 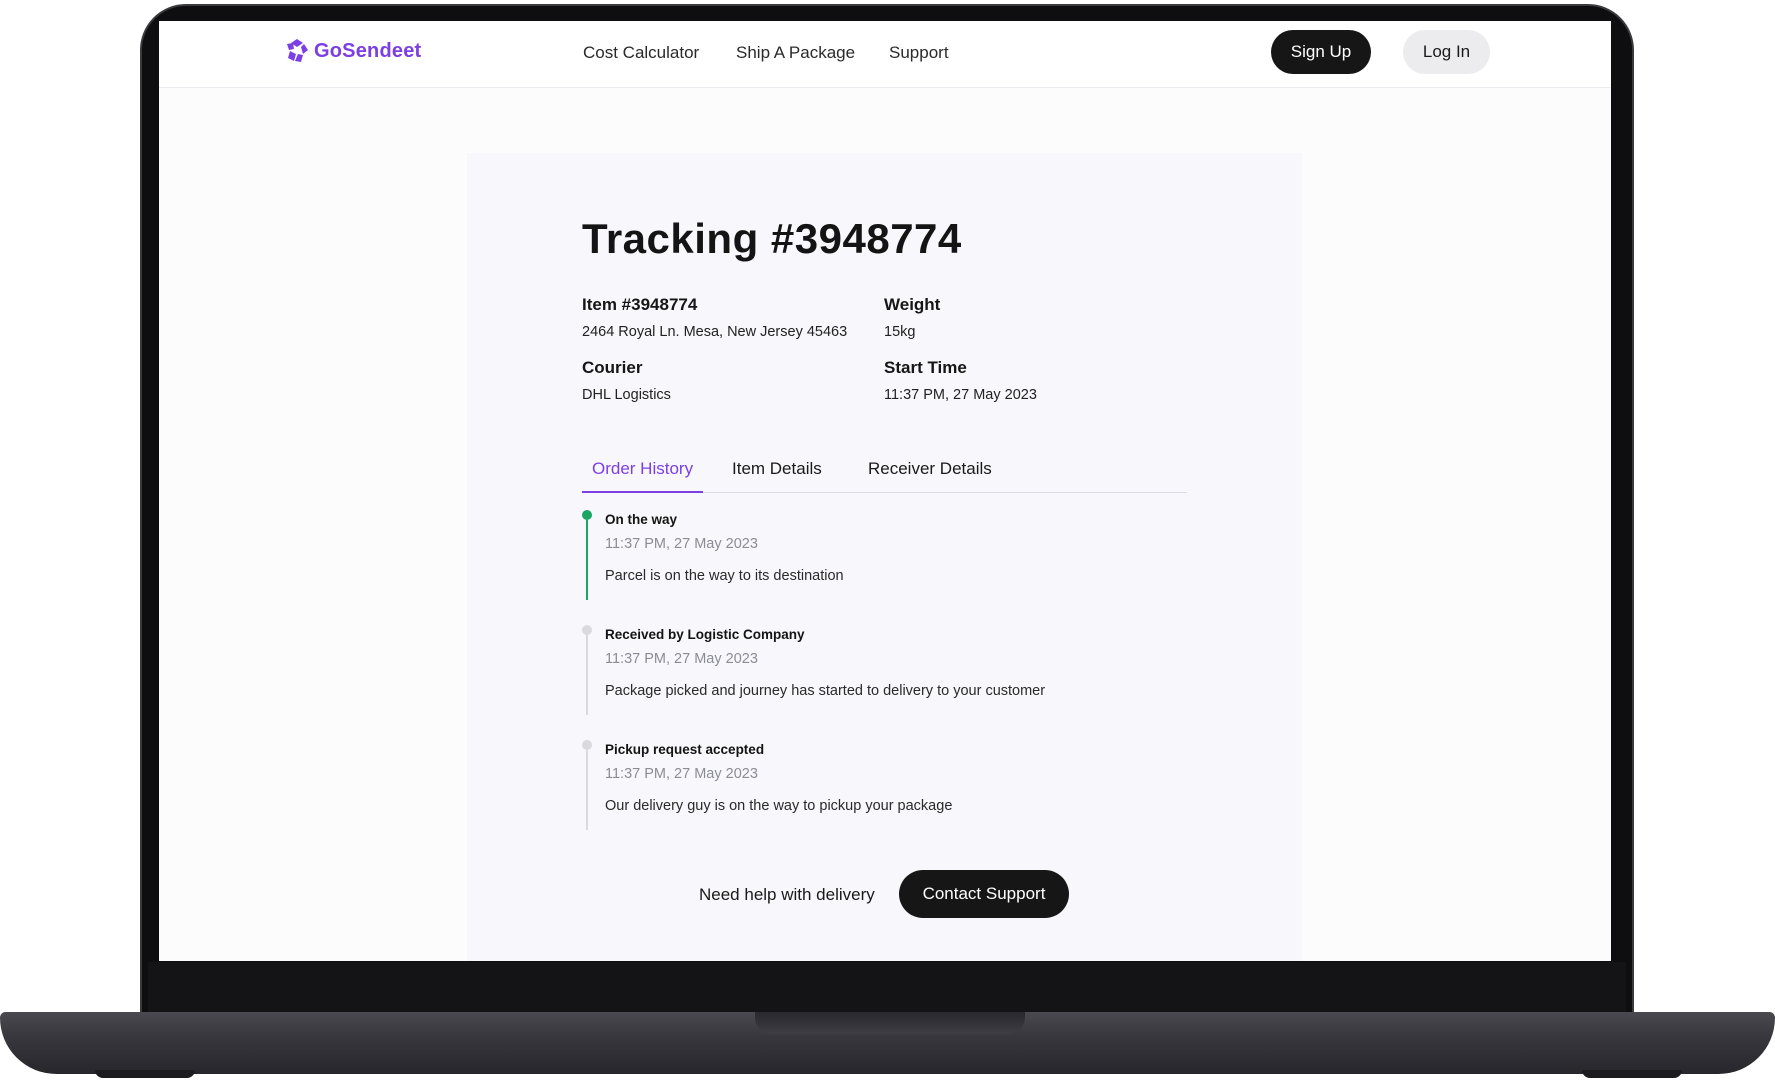 What do you see at coordinates (705, 634) in the screenshot?
I see `event-title: Received by Logistic Company` at bounding box center [705, 634].